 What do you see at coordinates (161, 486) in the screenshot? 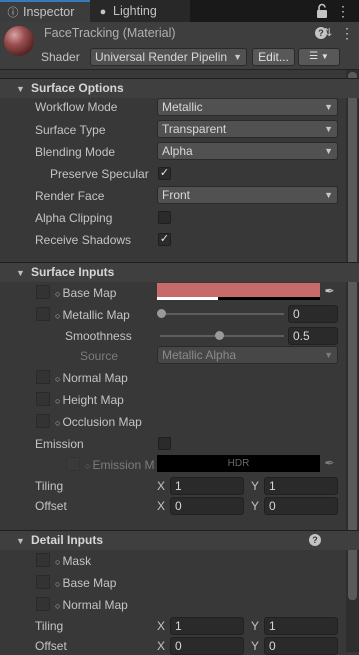
I see `tiling-x-axis-label: X` at bounding box center [161, 486].